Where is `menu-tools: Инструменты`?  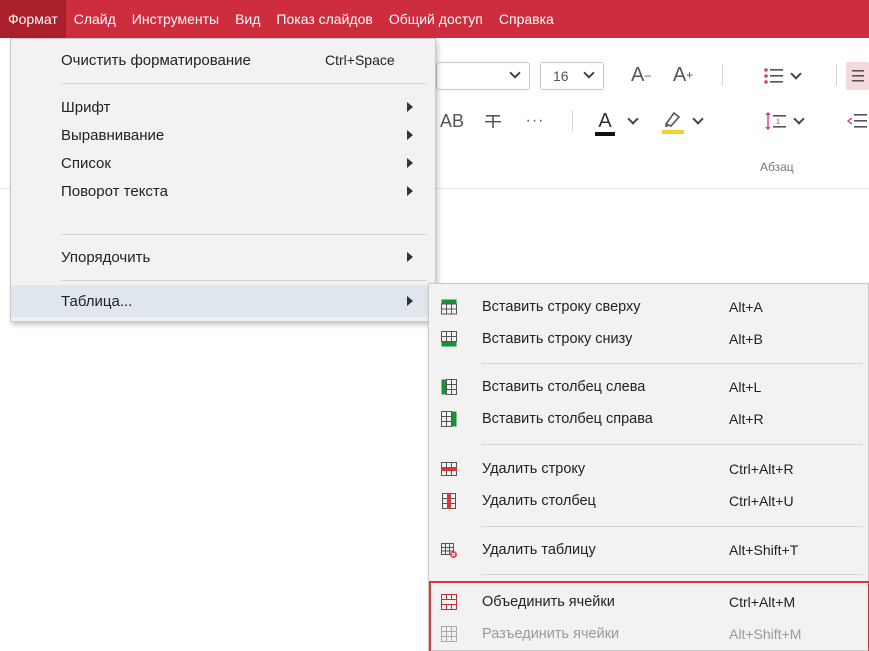
menu-tools: Инструменты is located at coordinates (175, 19).